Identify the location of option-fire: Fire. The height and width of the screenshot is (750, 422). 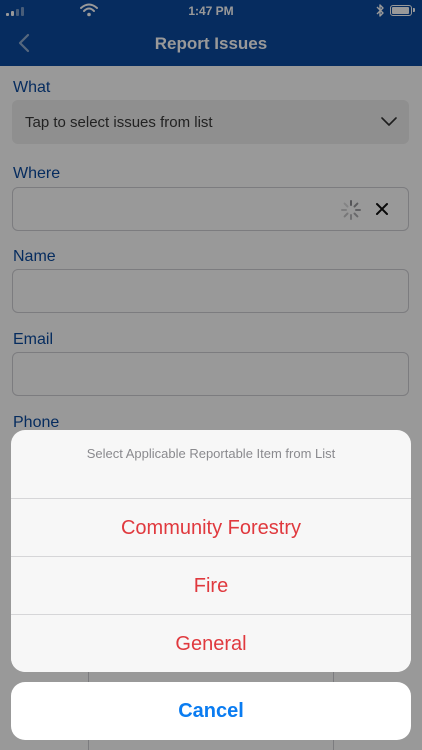
(211, 585).